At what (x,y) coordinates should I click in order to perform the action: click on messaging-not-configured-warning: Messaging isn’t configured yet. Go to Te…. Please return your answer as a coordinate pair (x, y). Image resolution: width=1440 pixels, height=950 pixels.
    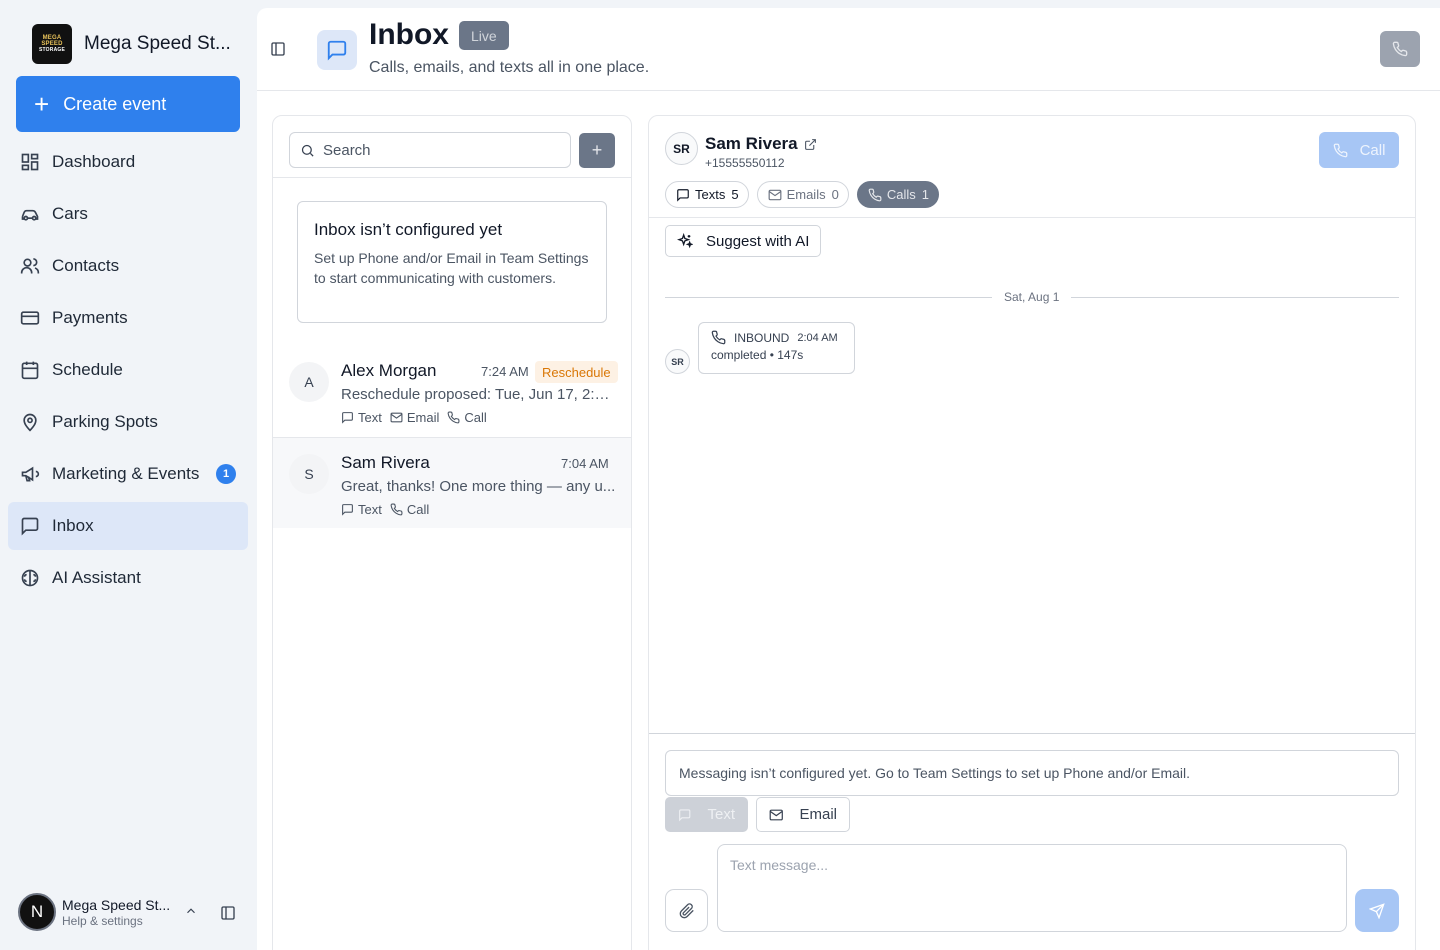
    Looking at the image, I should click on (1032, 773).